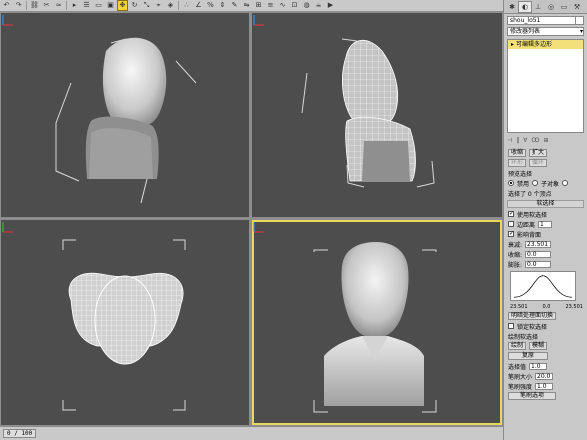 The width and height of the screenshot is (587, 440). What do you see at coordinates (538, 153) in the screenshot?
I see `grow-button: 扩大` at bounding box center [538, 153].